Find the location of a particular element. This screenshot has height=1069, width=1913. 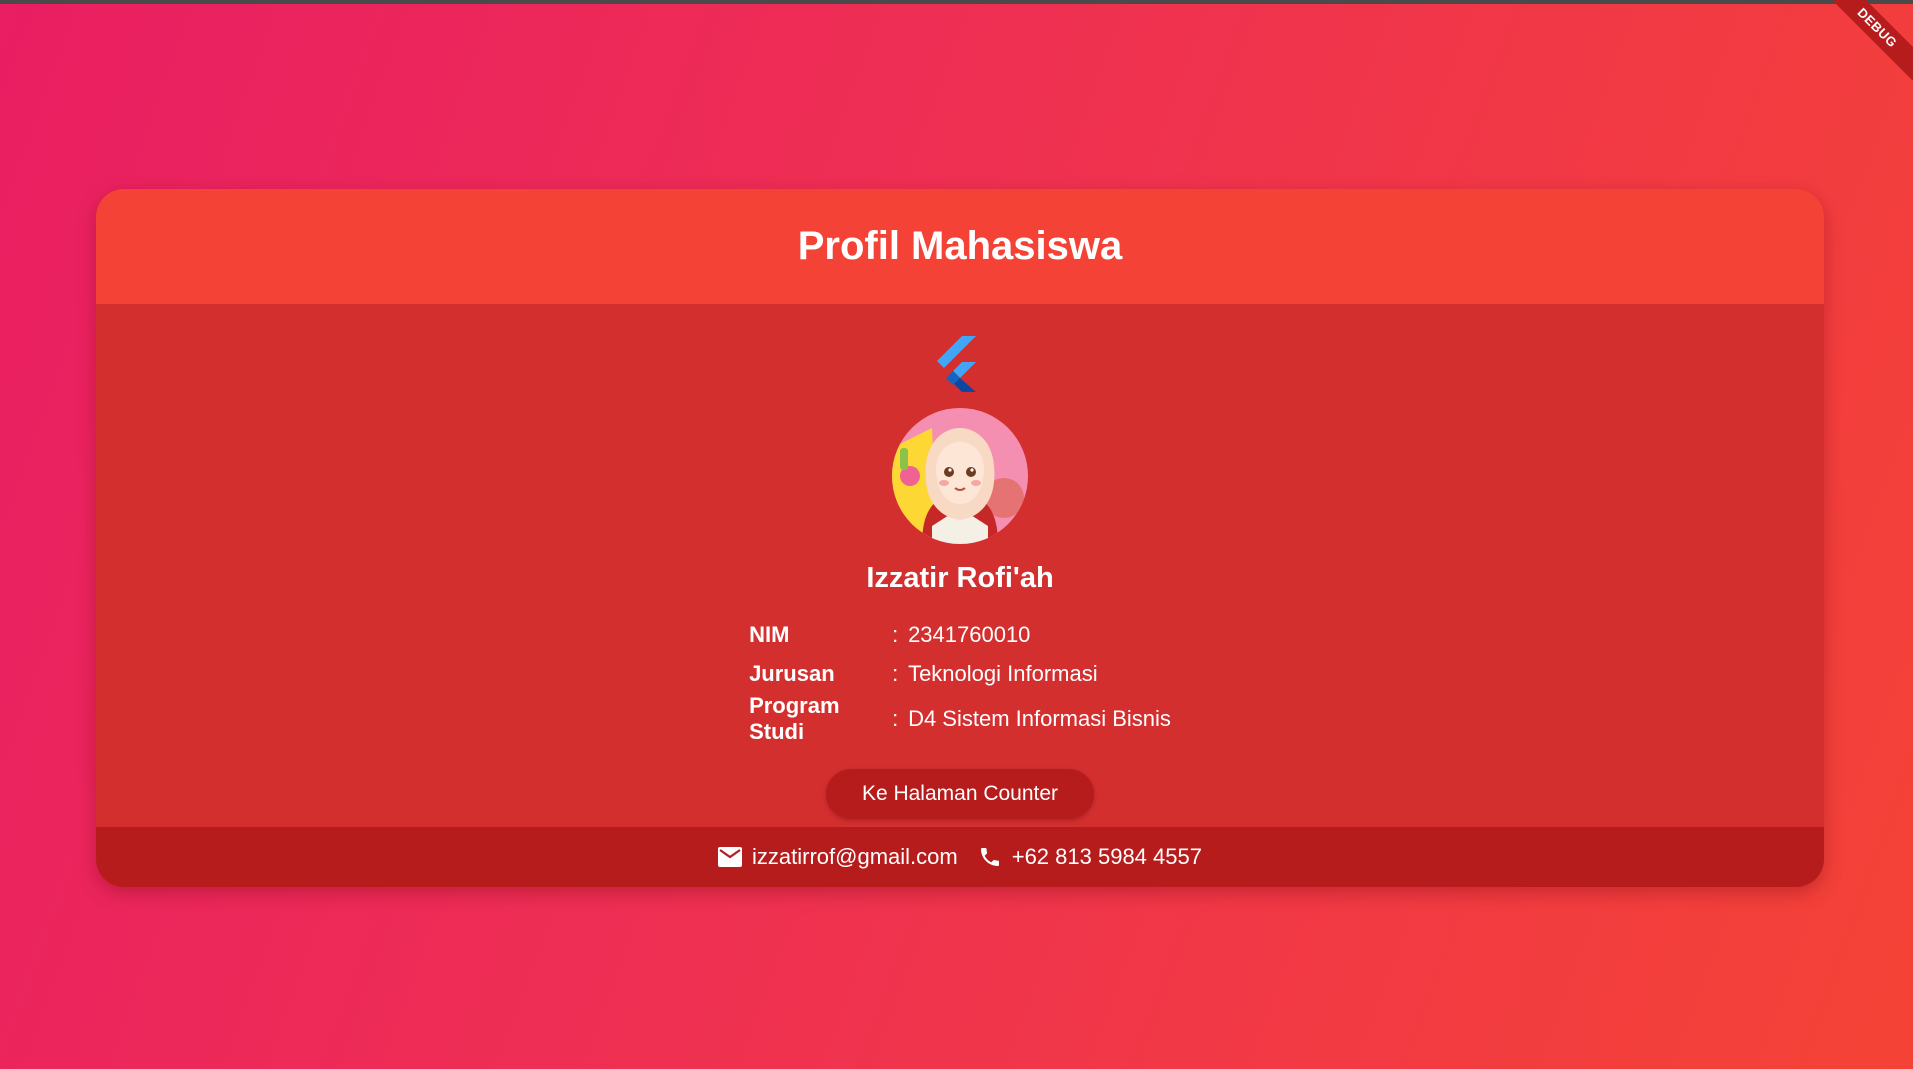

info-row-jurusan: Jurusan : Teknologi Informasi is located at coordinates (960, 673).